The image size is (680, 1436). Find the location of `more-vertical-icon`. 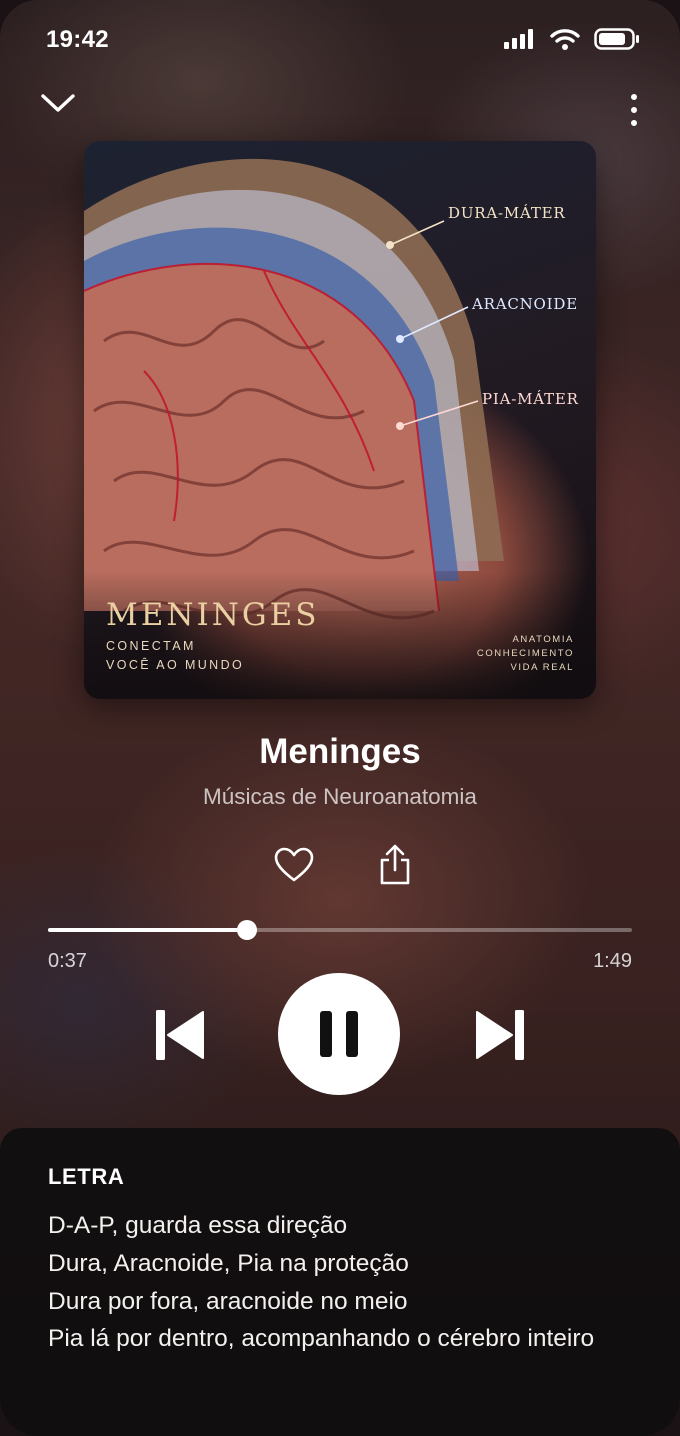

more-vertical-icon is located at coordinates (634, 97).